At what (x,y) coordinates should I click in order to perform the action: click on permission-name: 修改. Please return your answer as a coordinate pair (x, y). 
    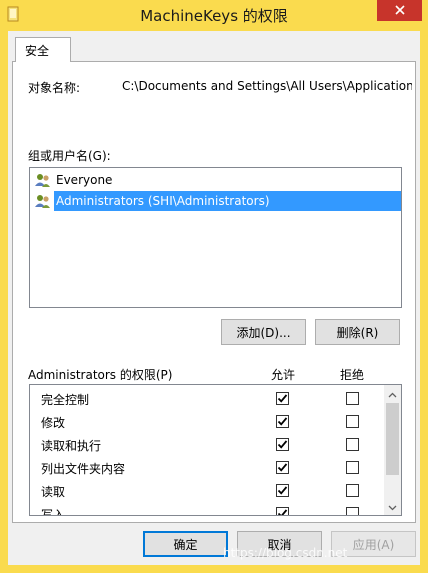
    Looking at the image, I should click on (53, 423).